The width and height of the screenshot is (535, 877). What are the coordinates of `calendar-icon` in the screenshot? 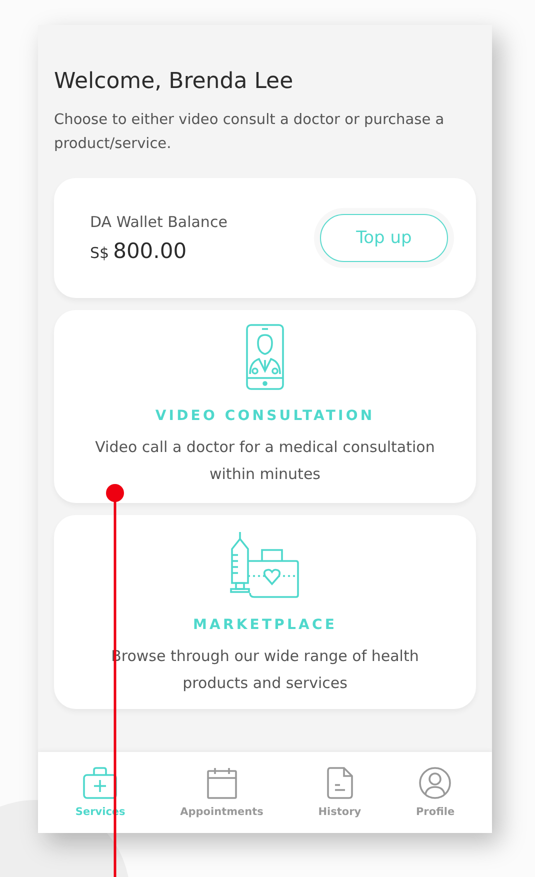 It's located at (221, 783).